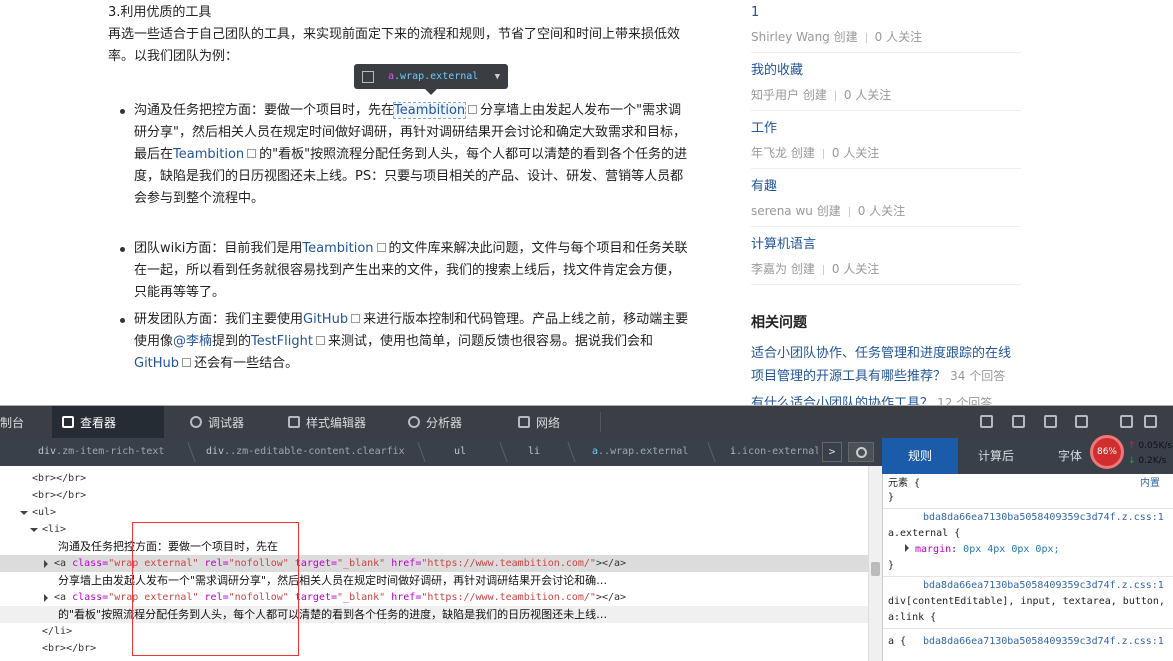  What do you see at coordinates (783, 269) in the screenshot?
I see `collection-creator: 李嘉为 创建` at bounding box center [783, 269].